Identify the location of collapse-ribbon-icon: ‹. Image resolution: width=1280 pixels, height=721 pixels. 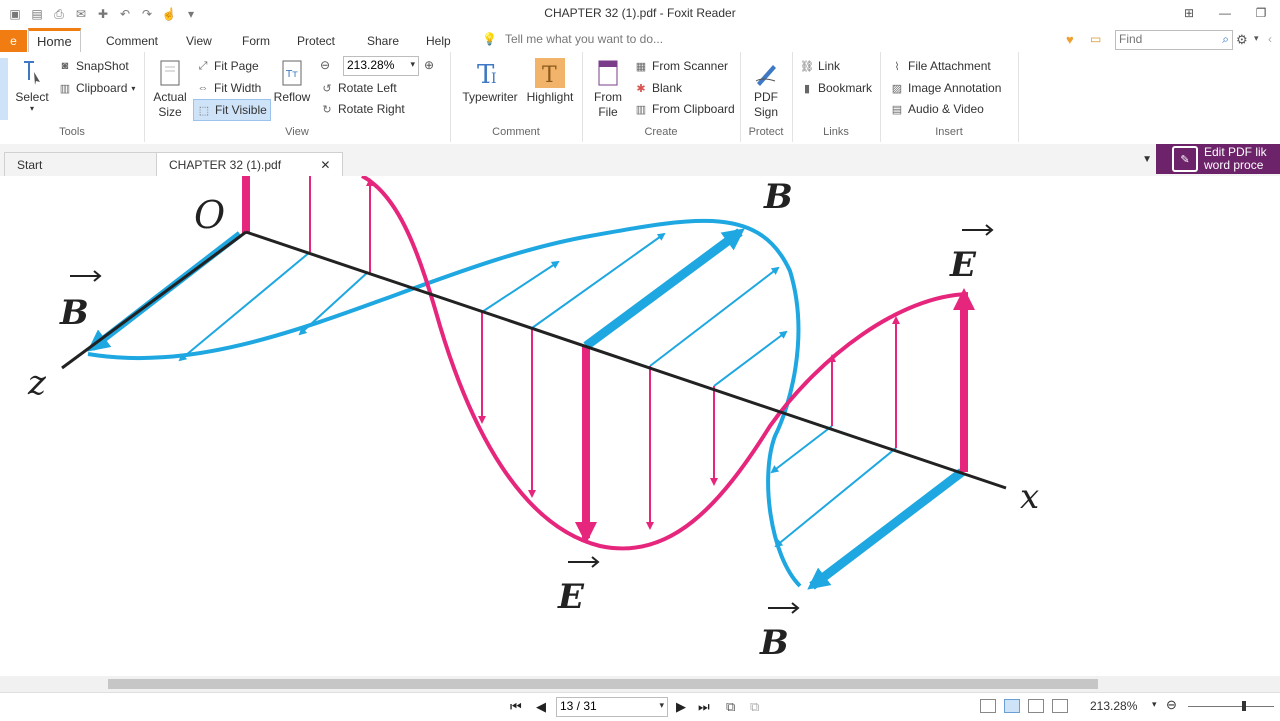
(1270, 39).